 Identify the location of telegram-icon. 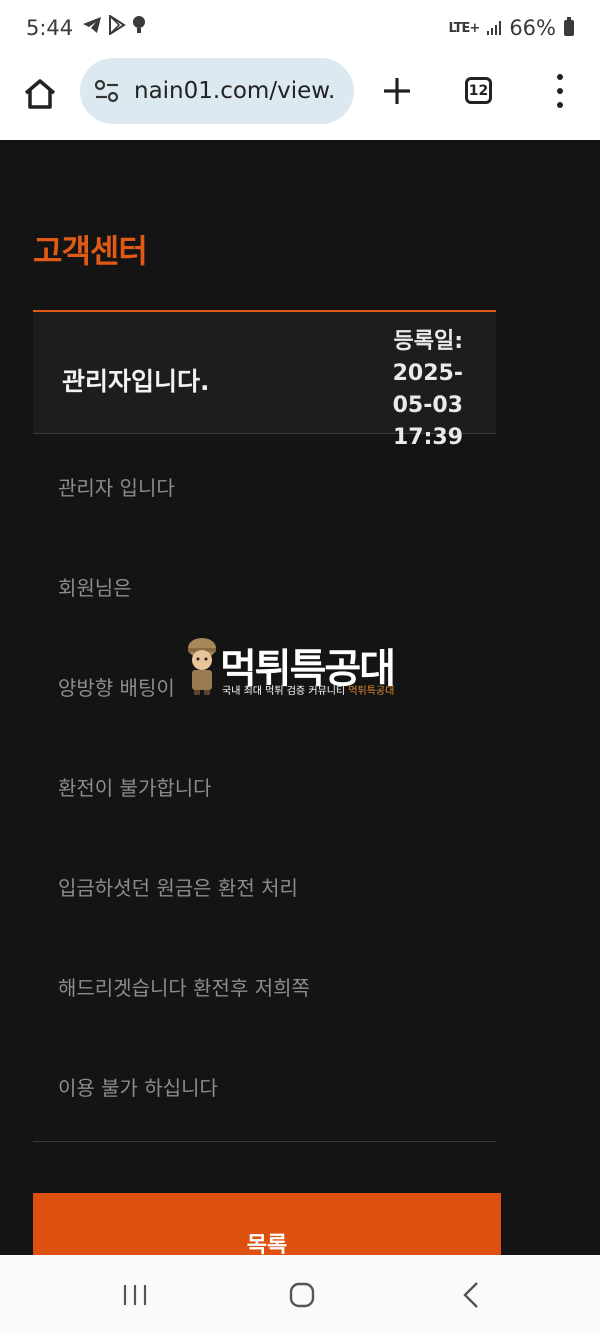
(92, 25).